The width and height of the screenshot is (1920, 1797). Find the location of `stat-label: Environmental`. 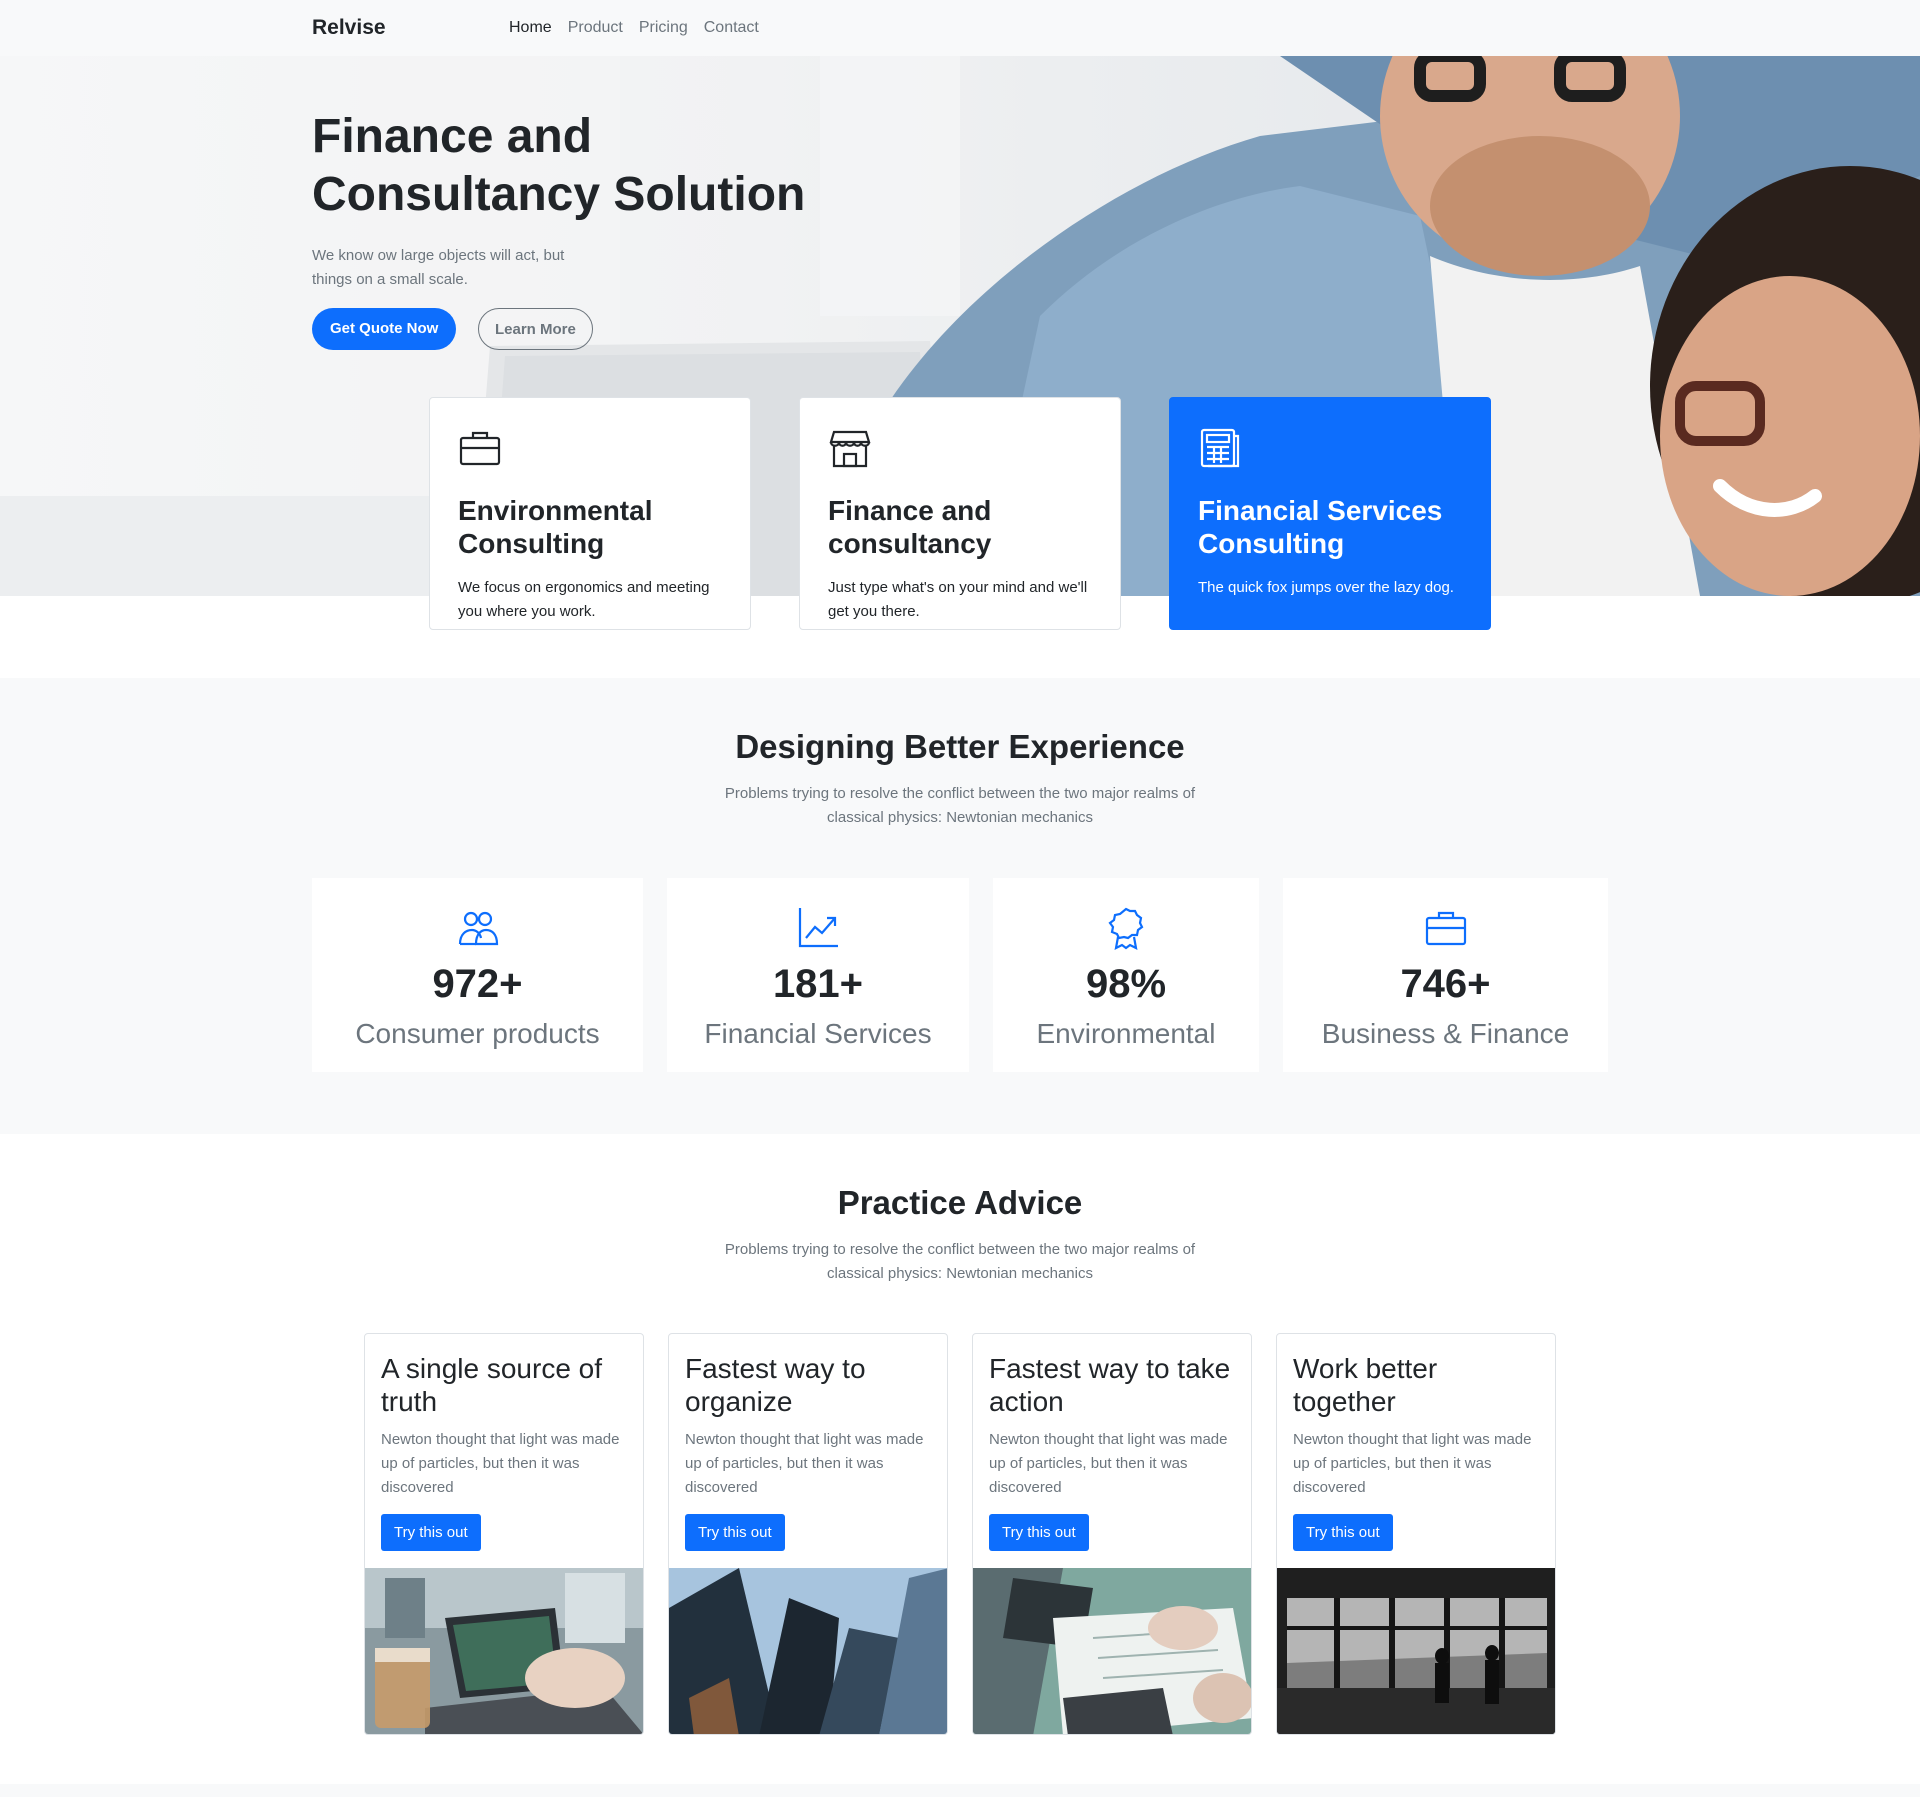

stat-label: Environmental is located at coordinates (1126, 1033).